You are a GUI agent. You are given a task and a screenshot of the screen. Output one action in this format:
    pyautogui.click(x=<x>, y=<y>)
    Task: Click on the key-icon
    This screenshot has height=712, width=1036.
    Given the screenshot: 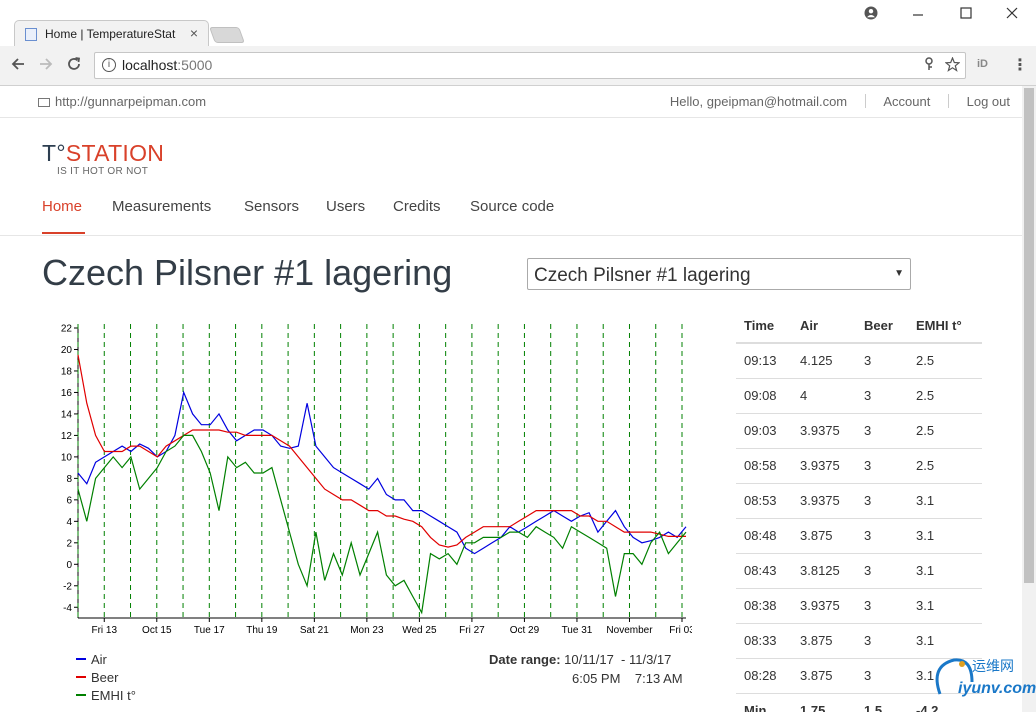 What is the action you would take?
    pyautogui.click(x=929, y=65)
    